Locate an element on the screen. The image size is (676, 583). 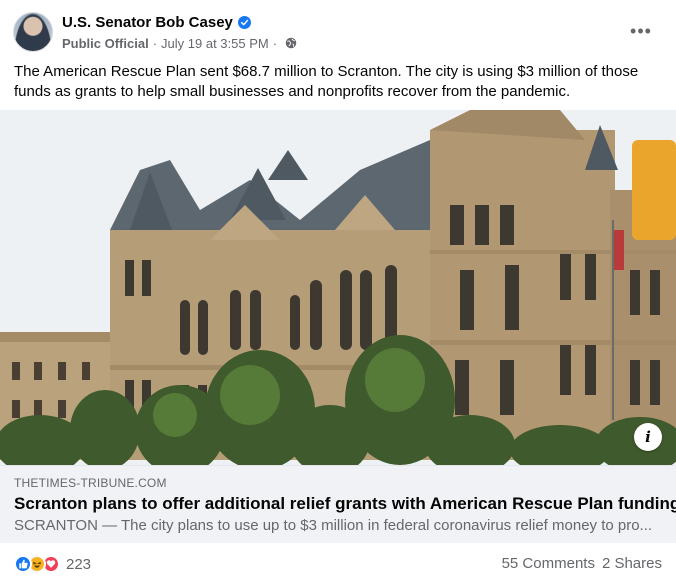
reaction-count: 223 is located at coordinates (79, 564).